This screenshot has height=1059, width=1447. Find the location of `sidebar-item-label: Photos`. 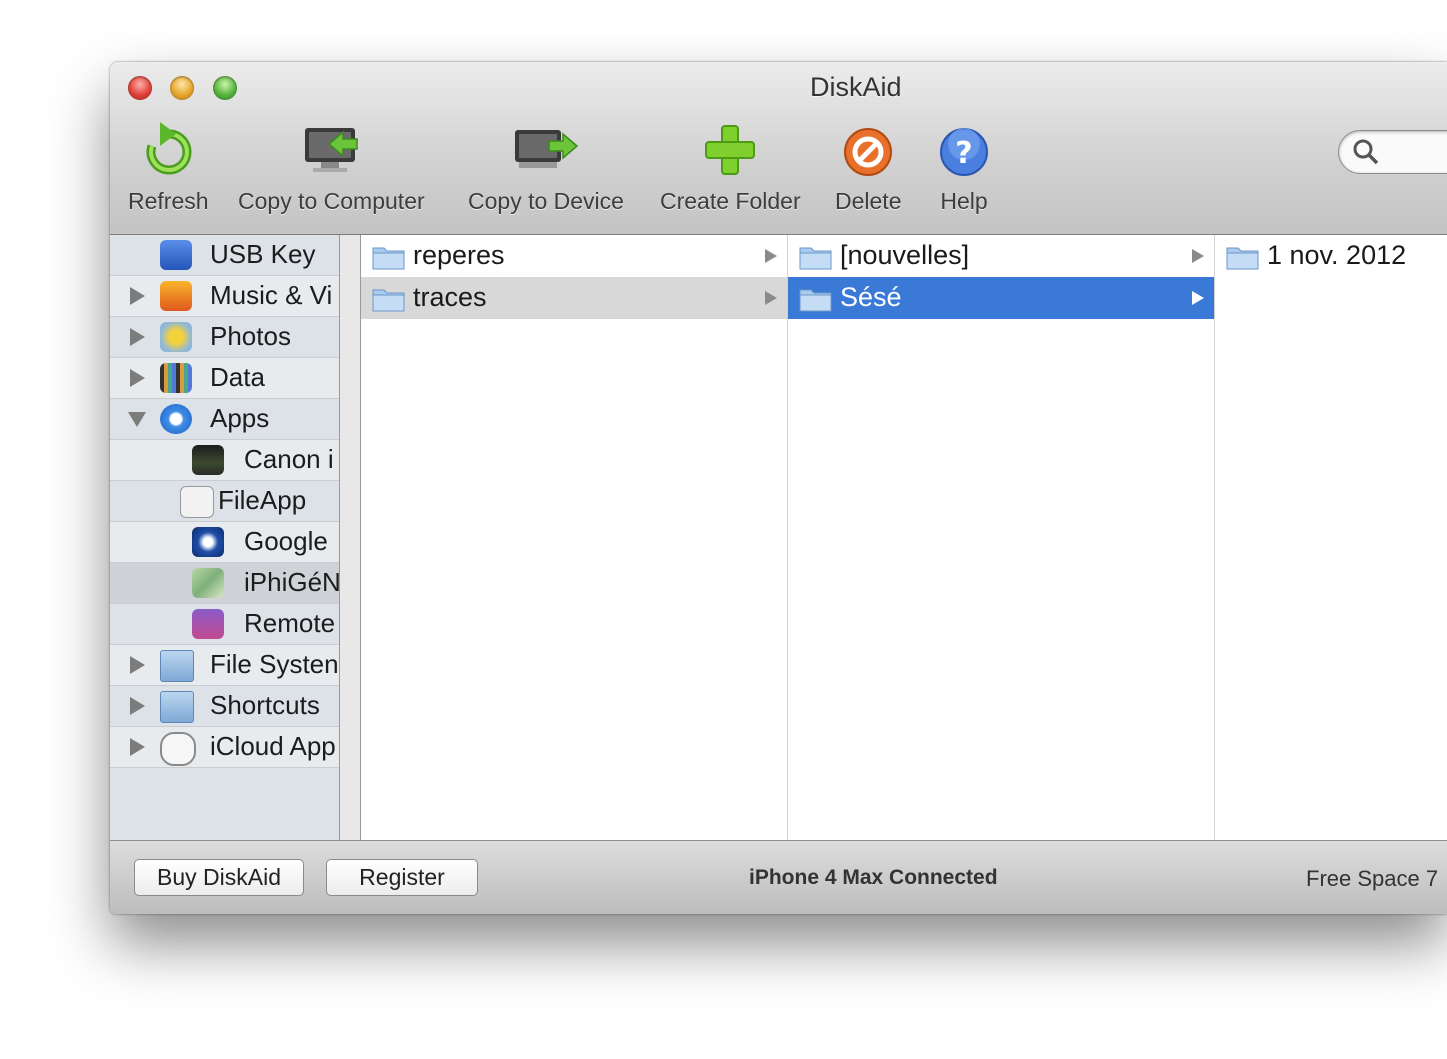

sidebar-item-label: Photos is located at coordinates (250, 336).